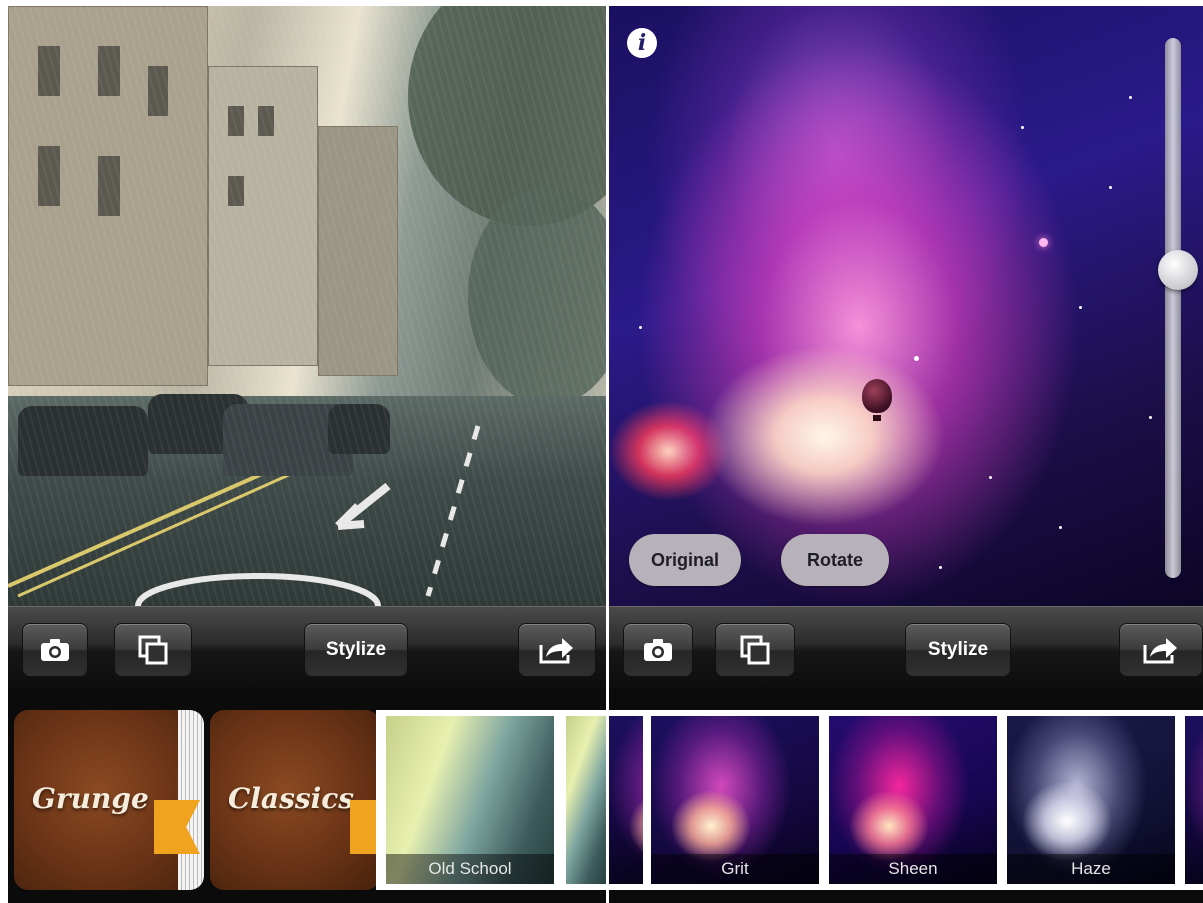 This screenshot has width=1203, height=903. Describe the element at coordinates (913, 800) in the screenshot. I see `filter-thumb-sheen: Sheen` at that location.